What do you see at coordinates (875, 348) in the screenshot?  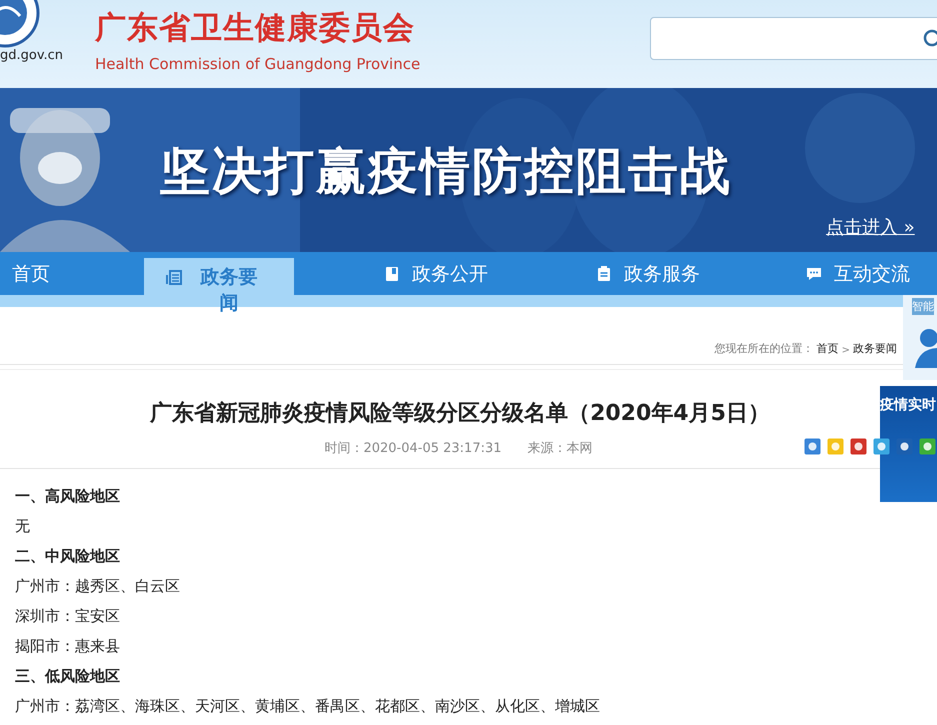 I see `breadcrumb-link: 政务要闻` at bounding box center [875, 348].